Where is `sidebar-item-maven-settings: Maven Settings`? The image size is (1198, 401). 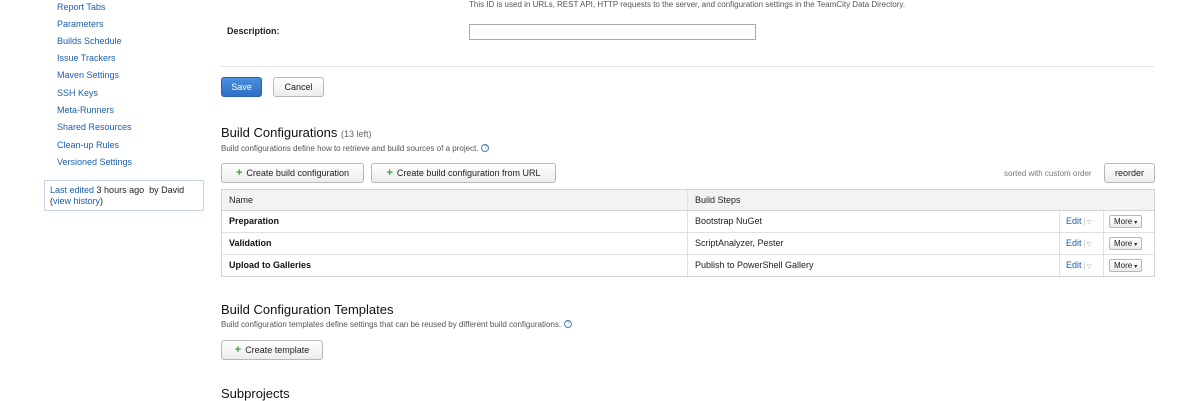
sidebar-item-maven-settings: Maven Settings is located at coordinates (88, 75).